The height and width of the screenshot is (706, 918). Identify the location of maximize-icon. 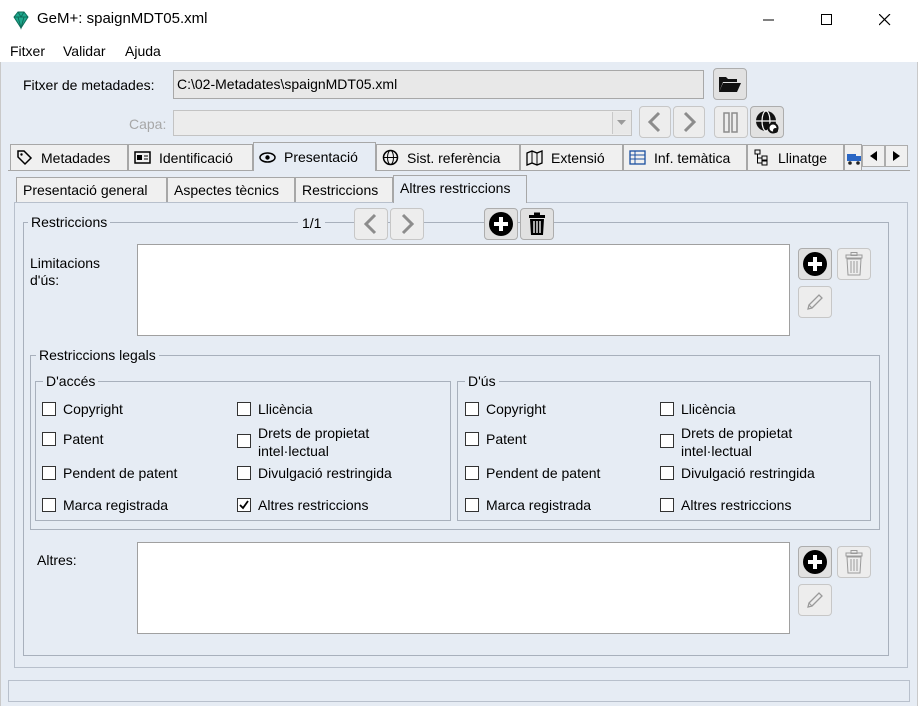
(826, 19).